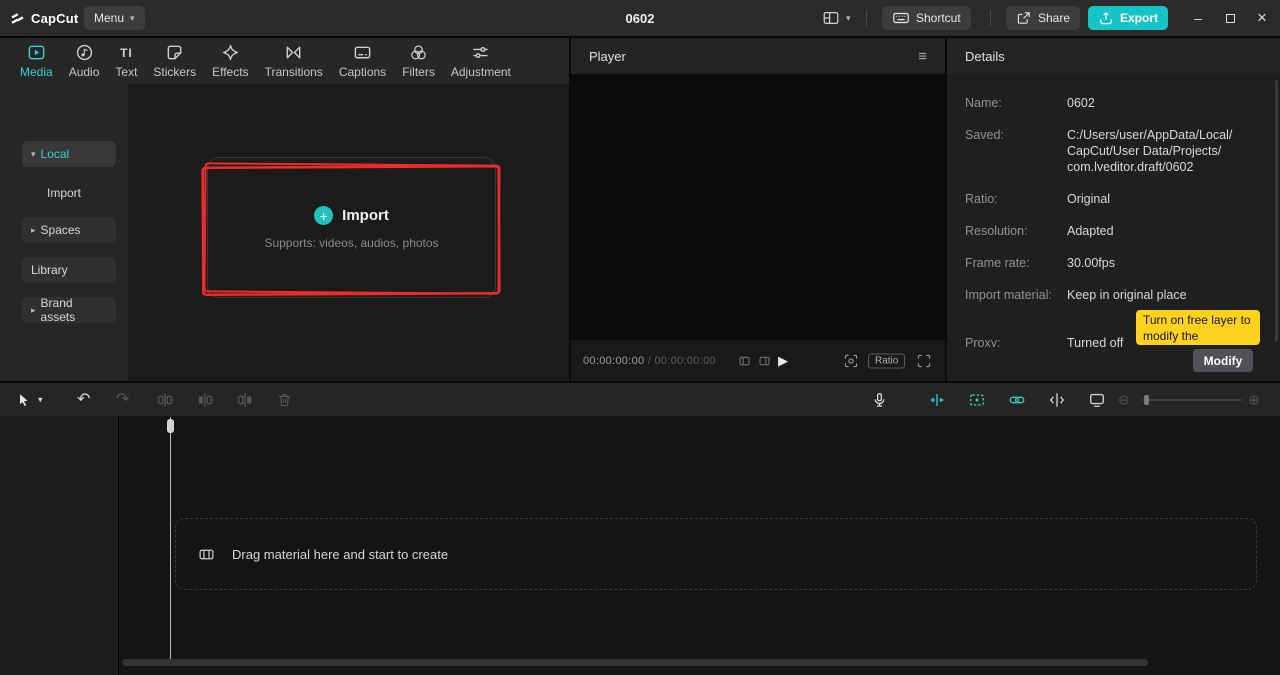  What do you see at coordinates (764, 360) in the screenshot?
I see `next-frame-icon` at bounding box center [764, 360].